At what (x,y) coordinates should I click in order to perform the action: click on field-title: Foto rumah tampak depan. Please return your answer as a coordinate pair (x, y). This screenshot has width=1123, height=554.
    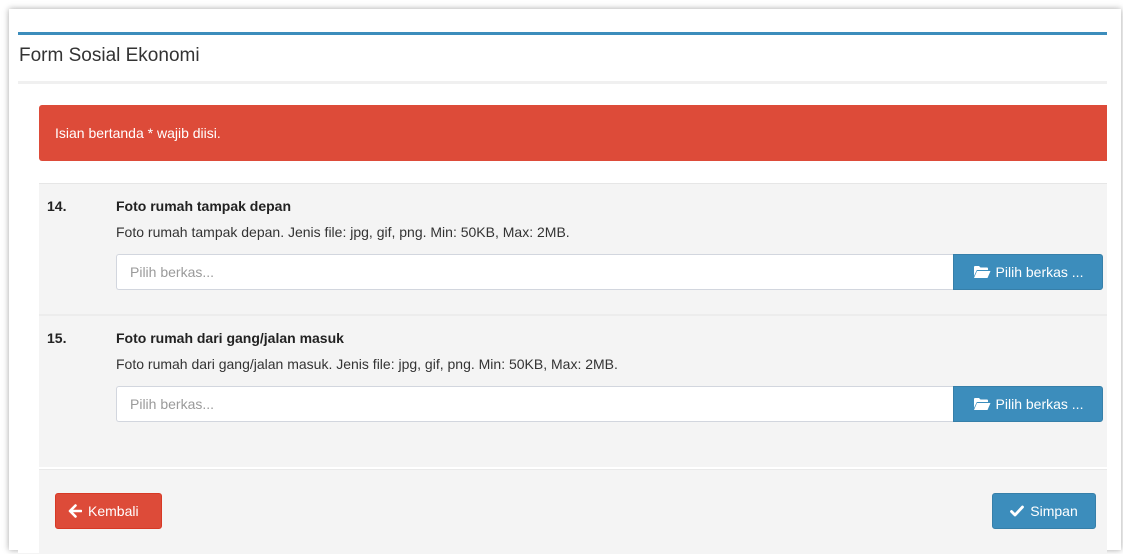
    Looking at the image, I should click on (204, 206).